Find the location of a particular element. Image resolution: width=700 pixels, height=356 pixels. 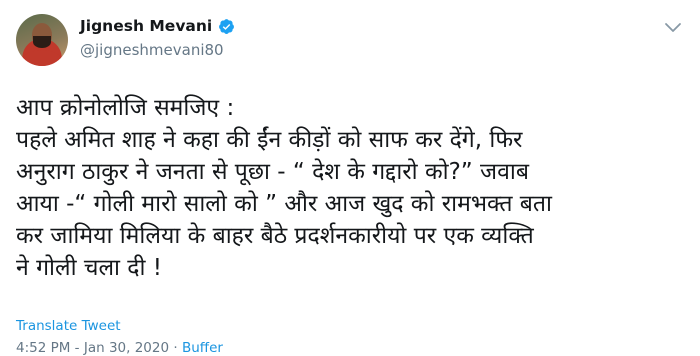

verified-badge-icon is located at coordinates (227, 26).